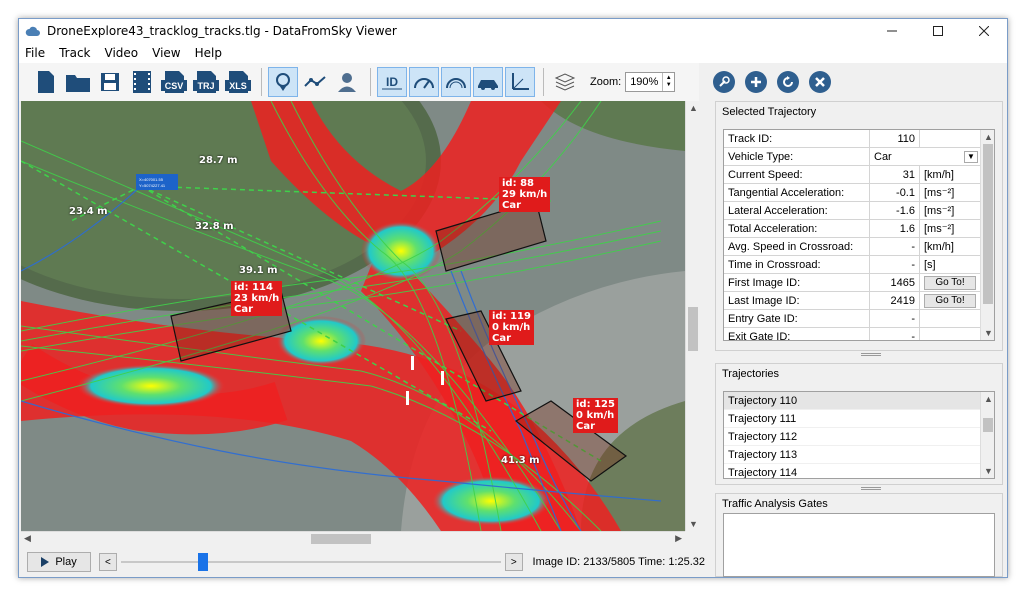  Describe the element at coordinates (511, 327) in the screenshot. I see `vehicle-label-119: id: 119 0 km/h Car` at that location.